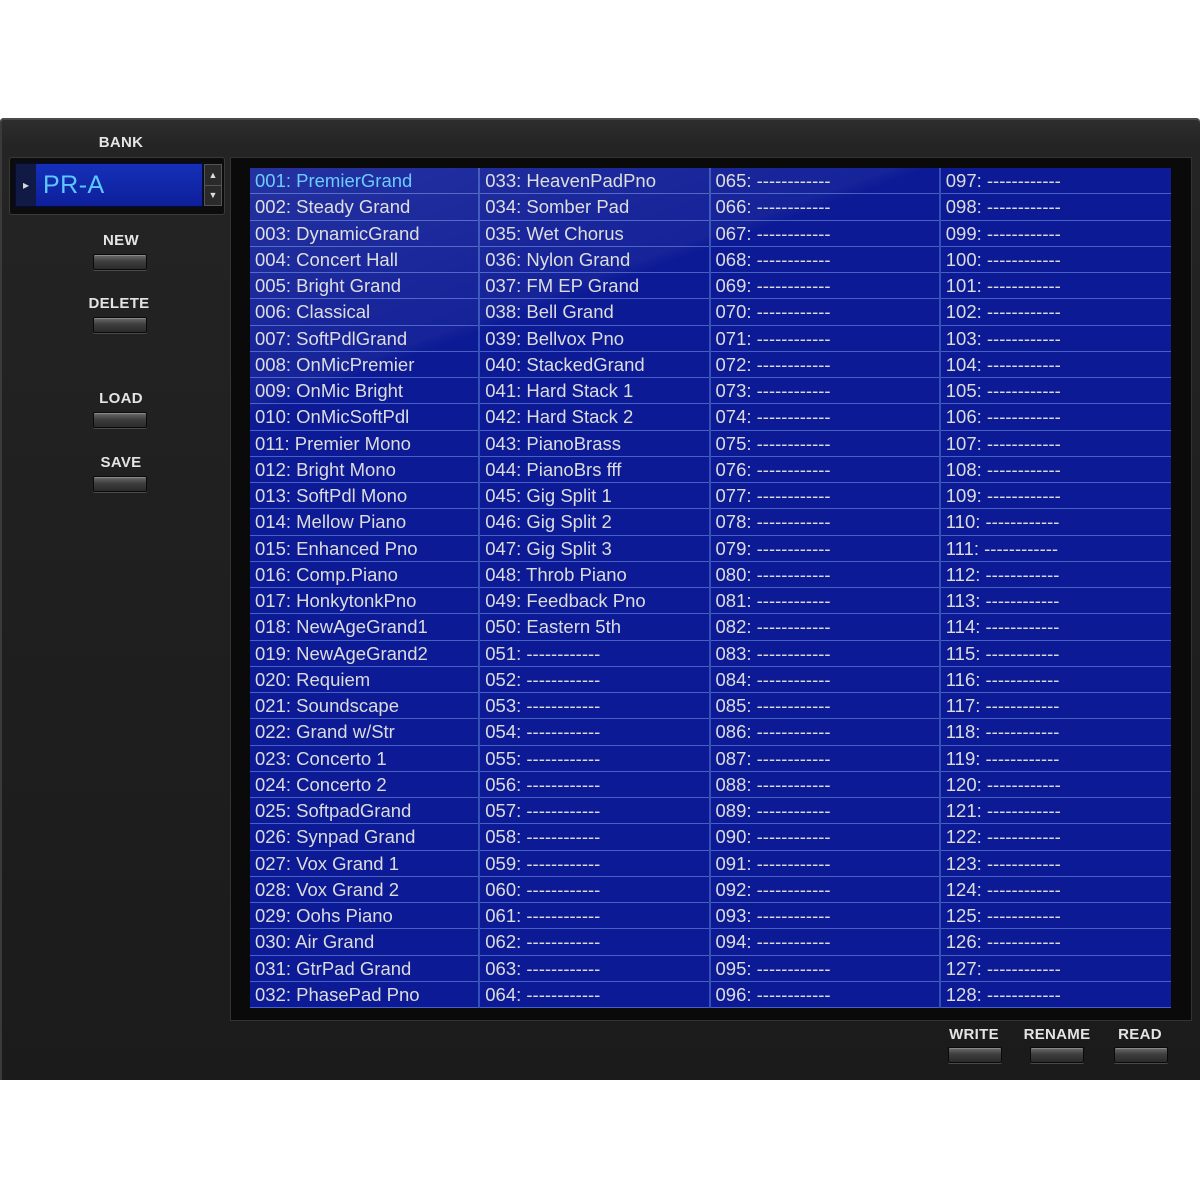 The image size is (1200, 1200). Describe the element at coordinates (213, 175) in the screenshot. I see `spin-up-icon: ▲` at that location.